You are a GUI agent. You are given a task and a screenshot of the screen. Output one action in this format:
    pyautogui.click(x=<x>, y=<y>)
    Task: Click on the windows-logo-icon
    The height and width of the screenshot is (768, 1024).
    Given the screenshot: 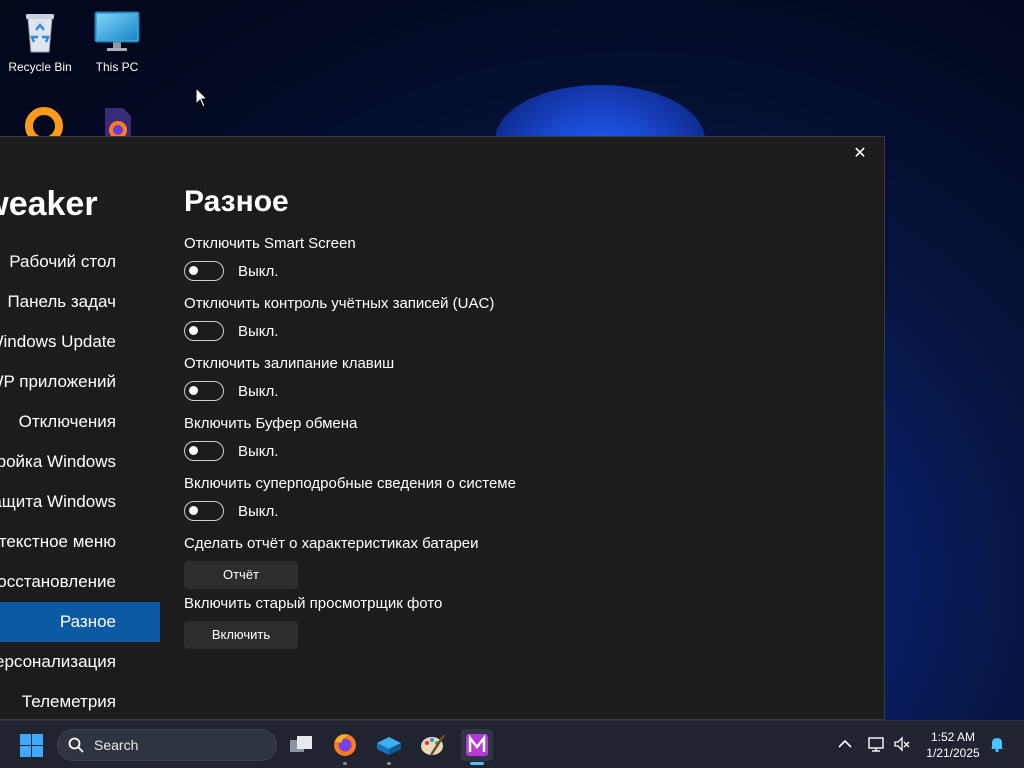 What is the action you would take?
    pyautogui.click(x=25, y=739)
    